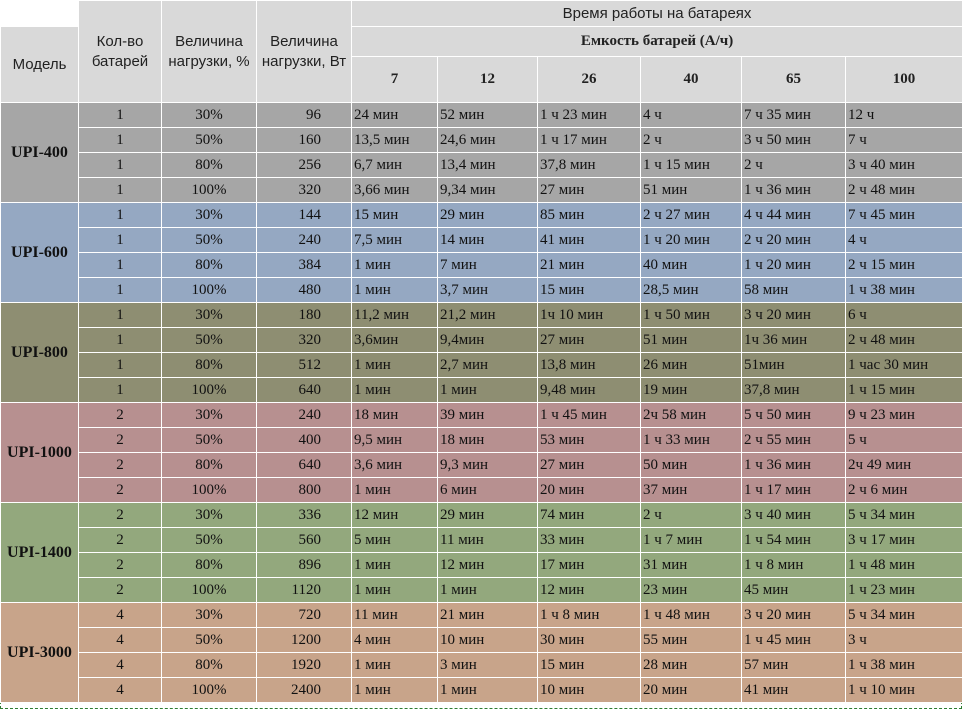 The width and height of the screenshot is (962, 709). I want to click on runtime-cell: 11,2 мин, so click(394, 315).